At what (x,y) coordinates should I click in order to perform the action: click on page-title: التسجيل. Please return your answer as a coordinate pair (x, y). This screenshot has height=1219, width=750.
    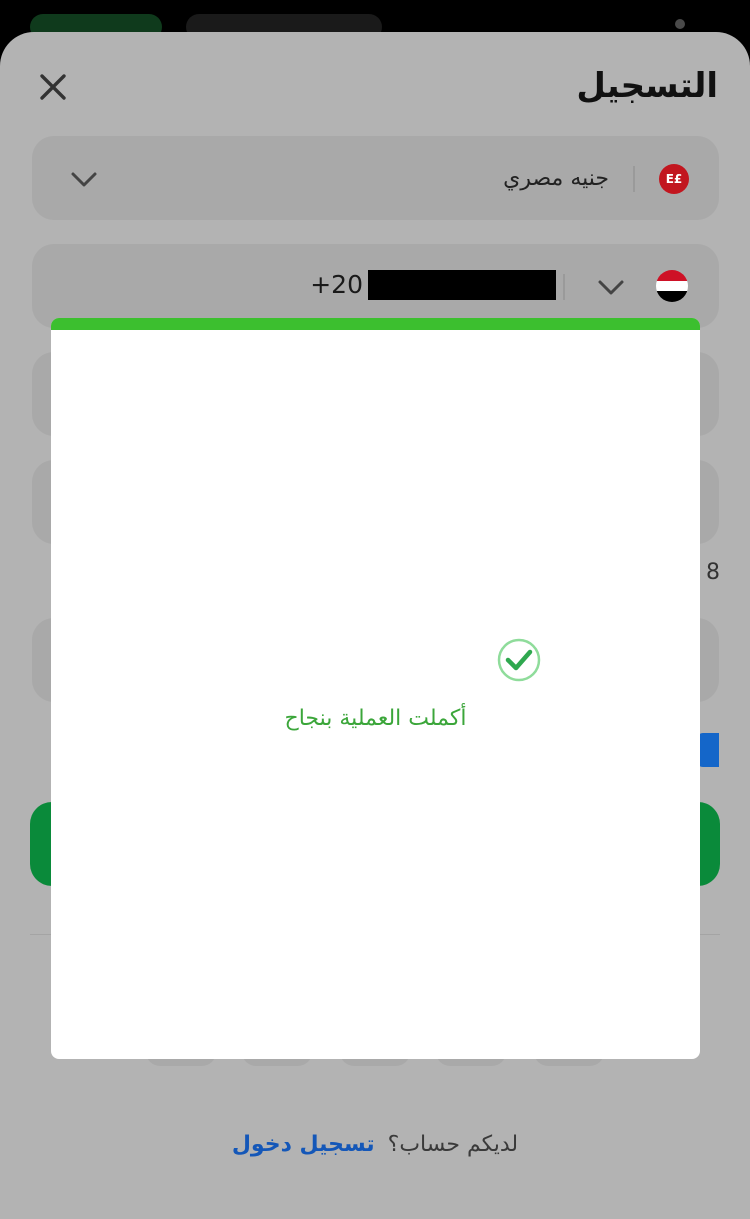
    Looking at the image, I should click on (647, 86).